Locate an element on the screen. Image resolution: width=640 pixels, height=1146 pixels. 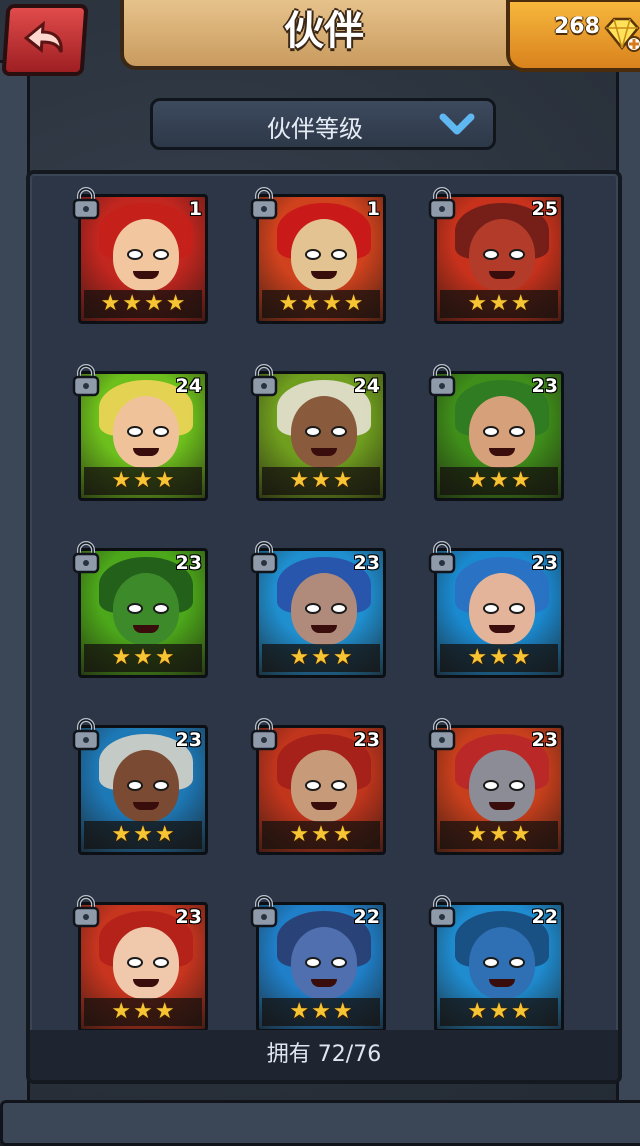
sort-dropdown: 伙伴等级 is located at coordinates (323, 124).